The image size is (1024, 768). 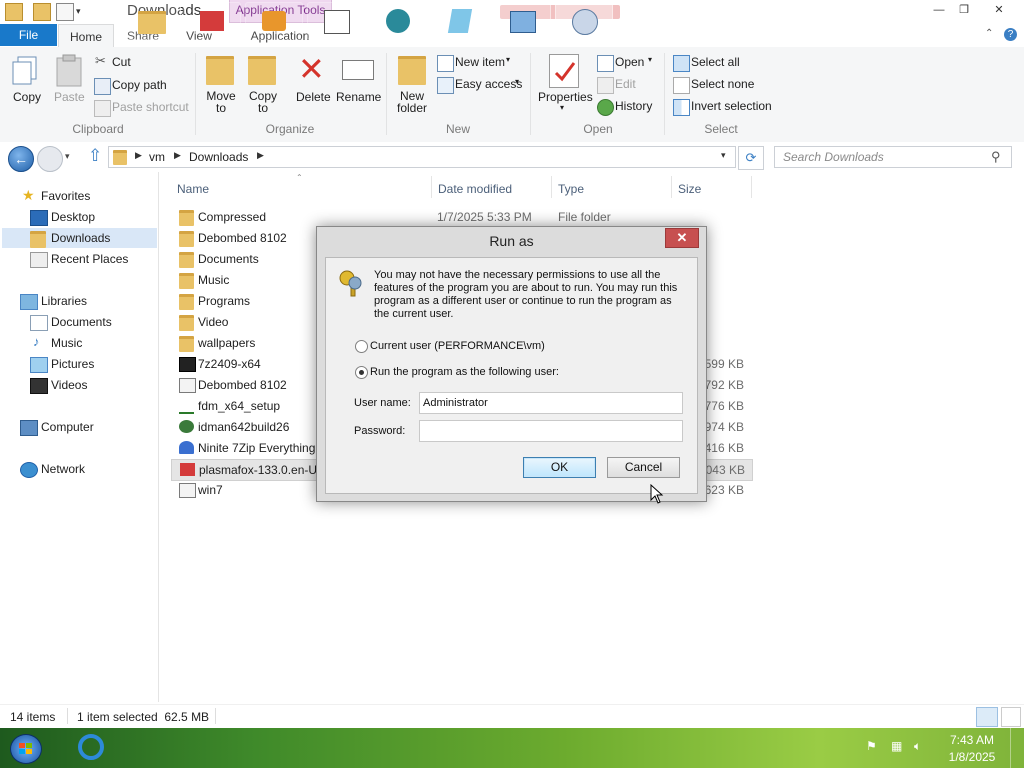 I want to click on delete-button: Delete, so click(x=313, y=97).